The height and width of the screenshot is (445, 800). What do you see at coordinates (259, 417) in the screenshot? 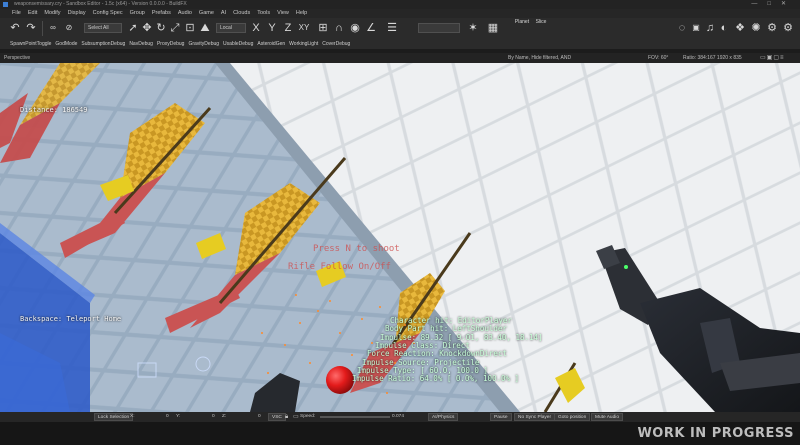
I see `z-value: 0` at bounding box center [259, 417].